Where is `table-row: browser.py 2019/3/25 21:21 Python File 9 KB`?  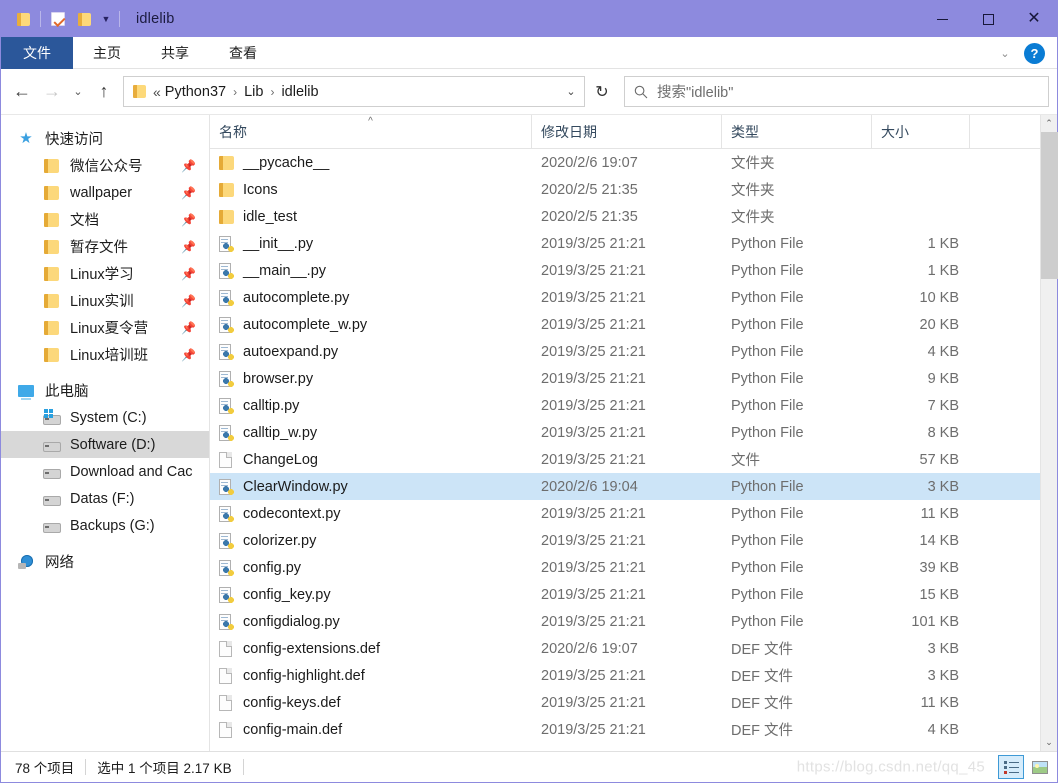
table-row: browser.py 2019/3/25 21:21 Python File 9 KB is located at coordinates (633, 378).